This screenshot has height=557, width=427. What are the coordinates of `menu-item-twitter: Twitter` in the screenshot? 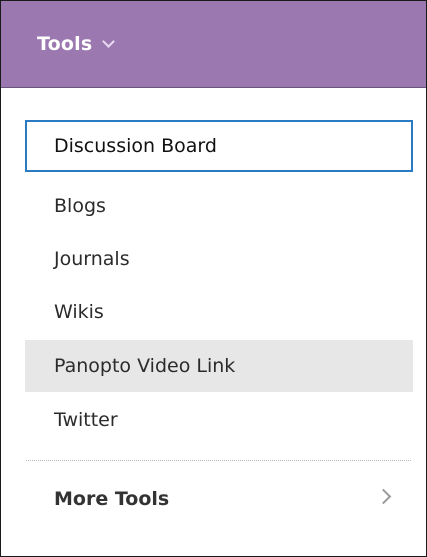 It's located at (219, 420).